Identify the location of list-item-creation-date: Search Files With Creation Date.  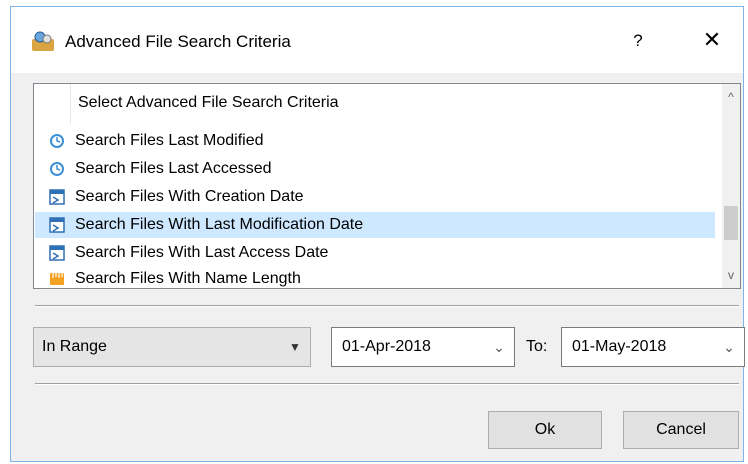
(375, 197).